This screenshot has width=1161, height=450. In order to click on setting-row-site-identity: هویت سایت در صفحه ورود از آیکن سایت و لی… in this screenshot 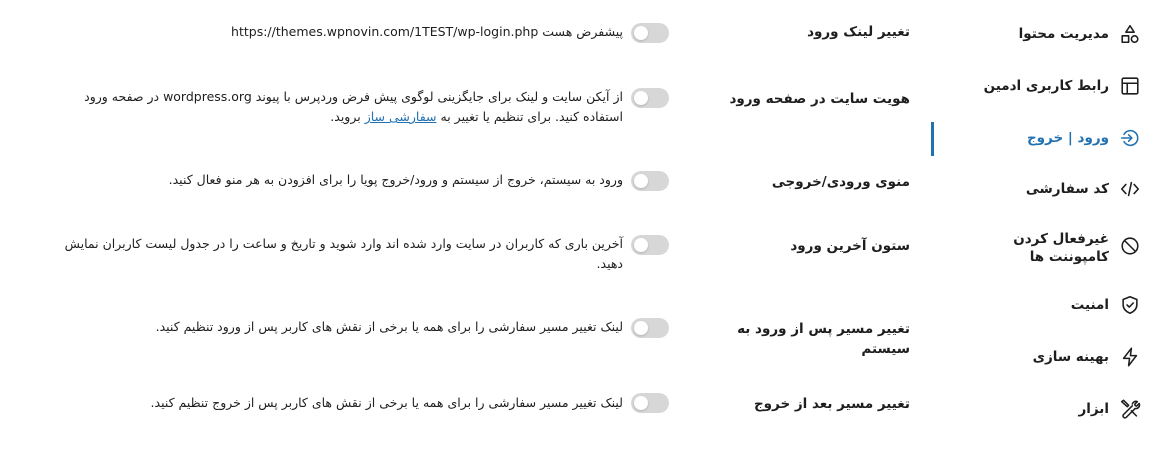, I will do `click(465, 117)`.